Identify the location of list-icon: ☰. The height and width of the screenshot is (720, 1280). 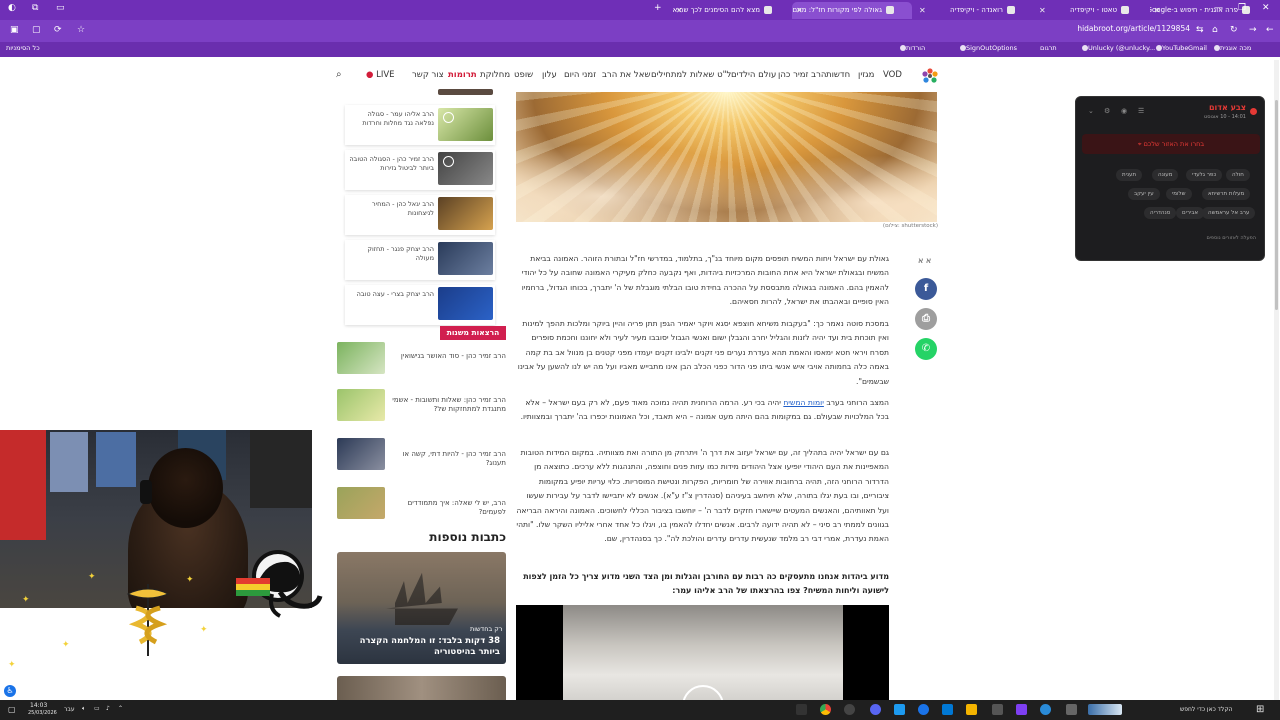
(1141, 111).